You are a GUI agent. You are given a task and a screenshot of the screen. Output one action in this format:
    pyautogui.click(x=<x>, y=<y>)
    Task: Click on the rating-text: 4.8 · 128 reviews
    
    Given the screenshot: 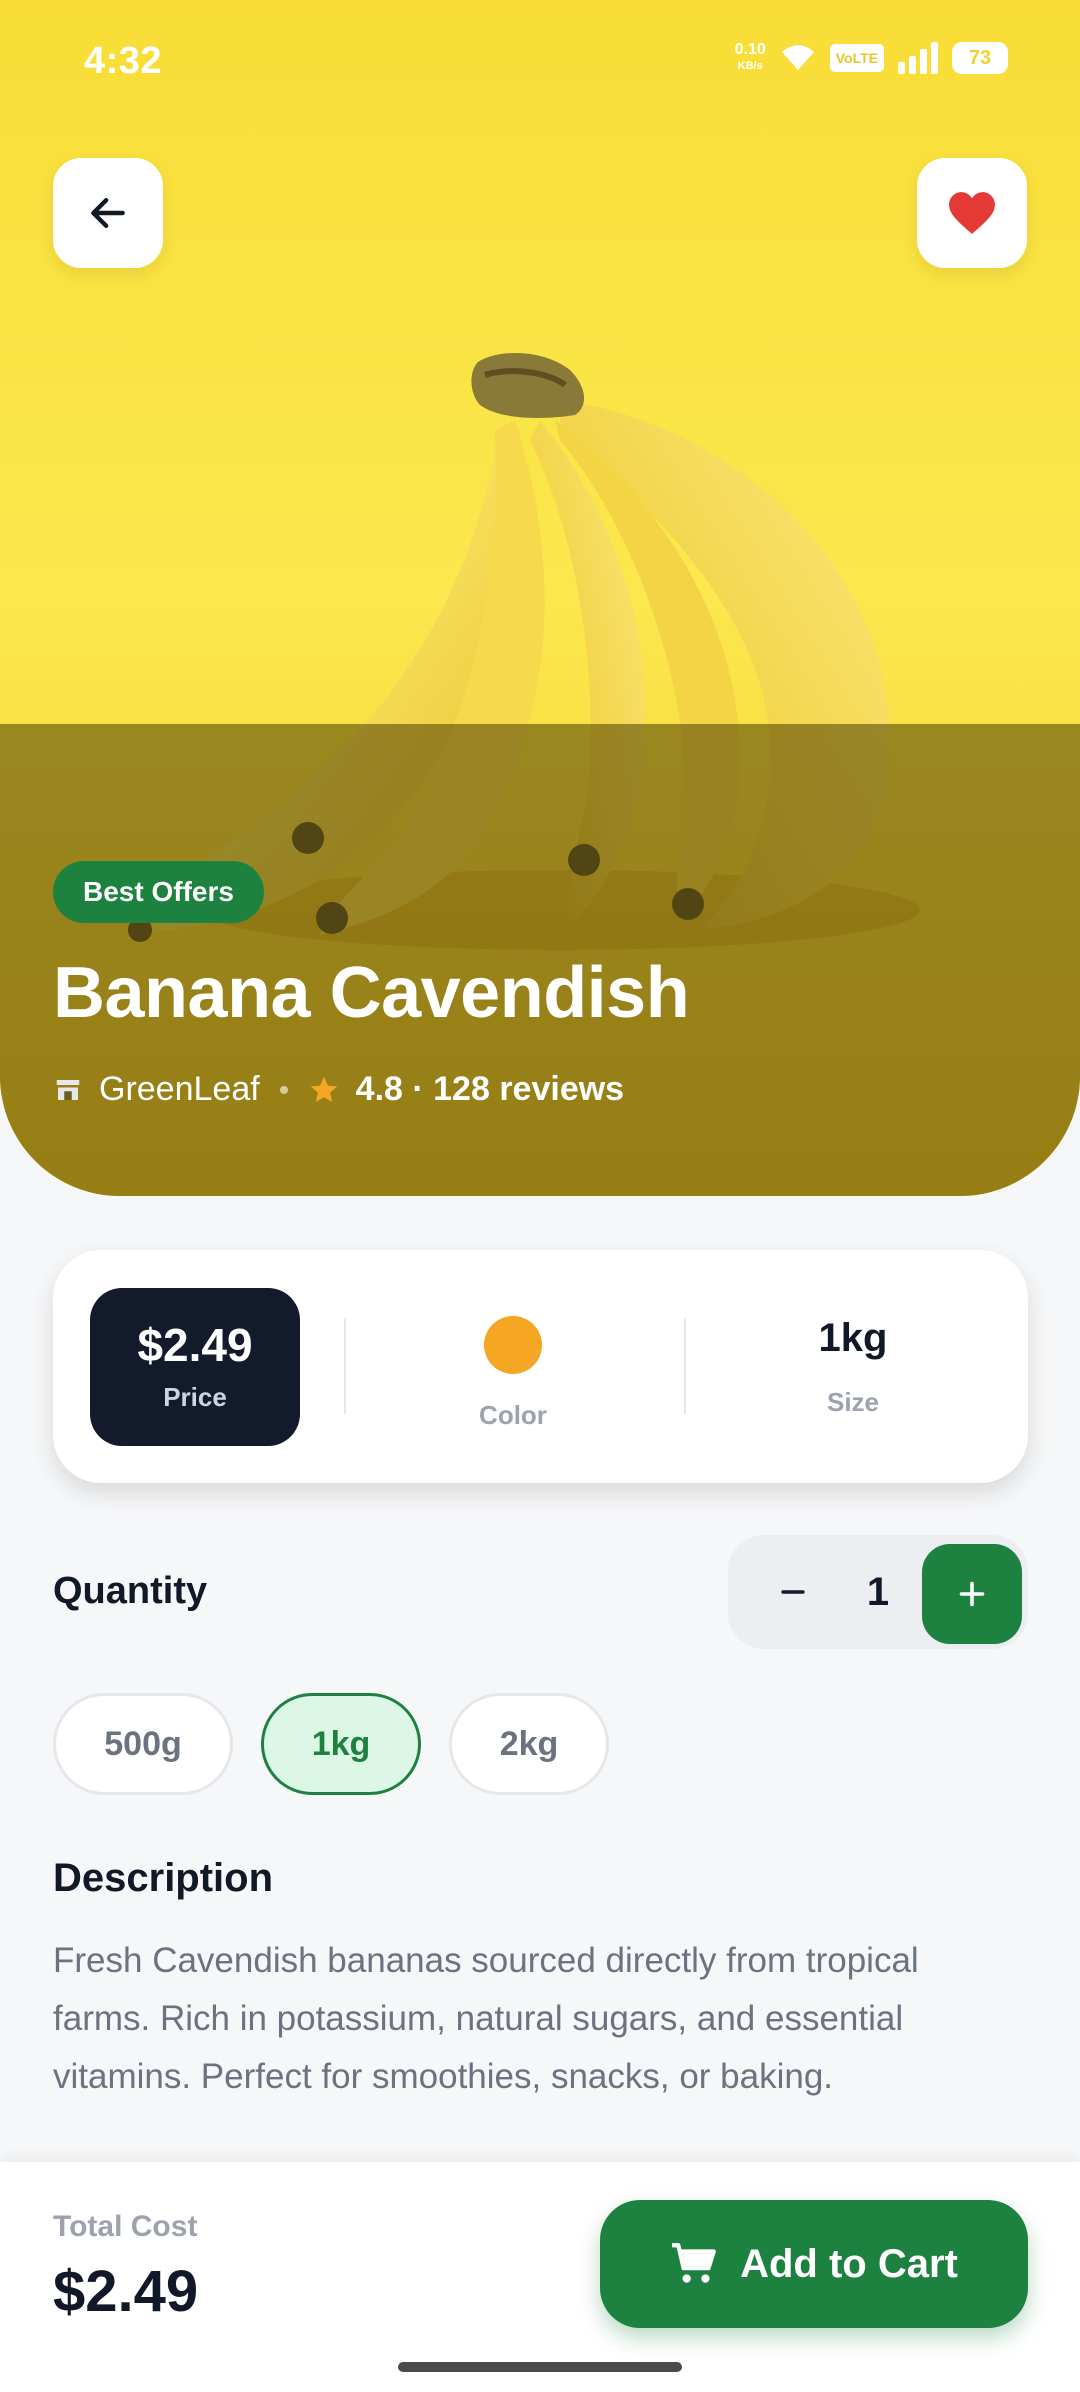 What is the action you would take?
    pyautogui.click(x=490, y=1089)
    